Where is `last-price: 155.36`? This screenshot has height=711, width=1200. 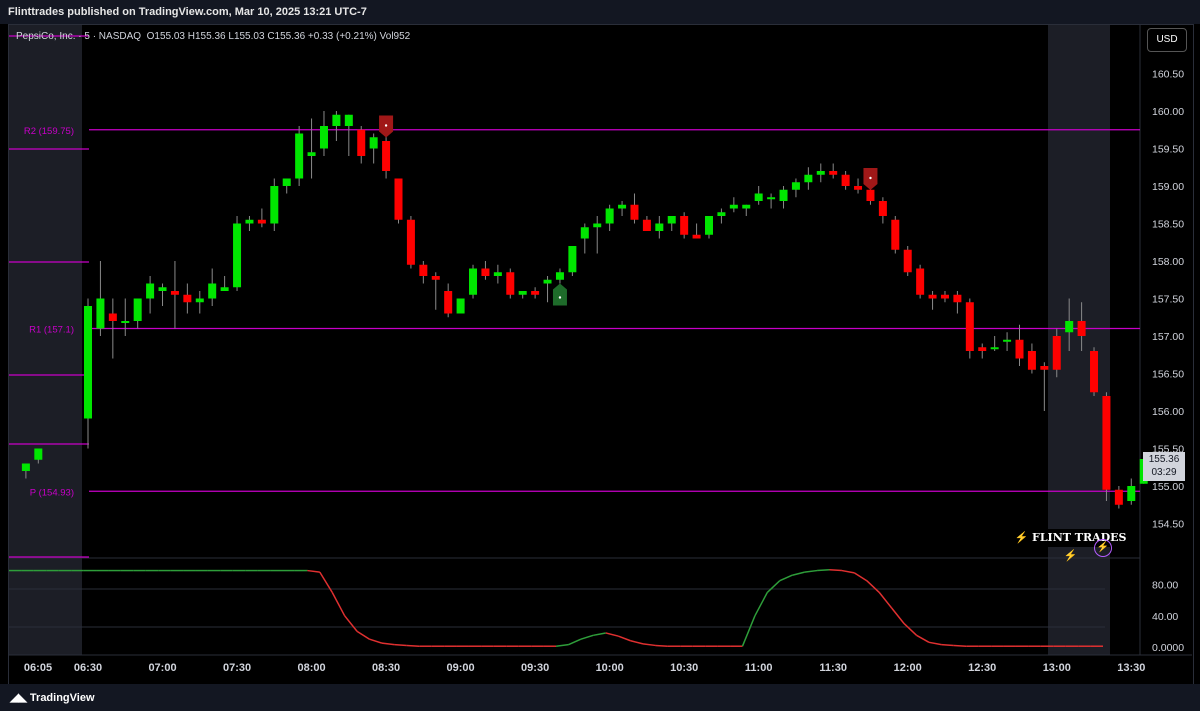 last-price: 155.36 is located at coordinates (1164, 459).